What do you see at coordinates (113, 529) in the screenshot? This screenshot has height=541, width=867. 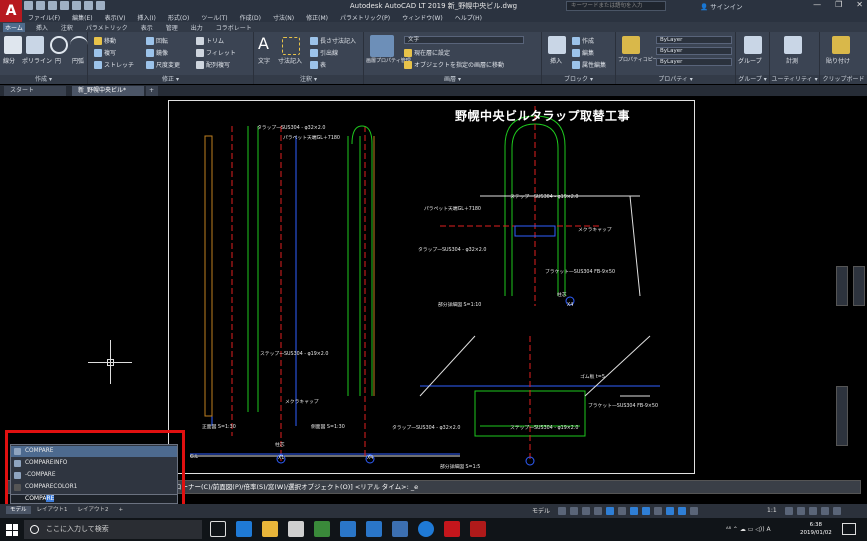 I see `taskbar-search-input: ここに入力して検索` at bounding box center [113, 529].